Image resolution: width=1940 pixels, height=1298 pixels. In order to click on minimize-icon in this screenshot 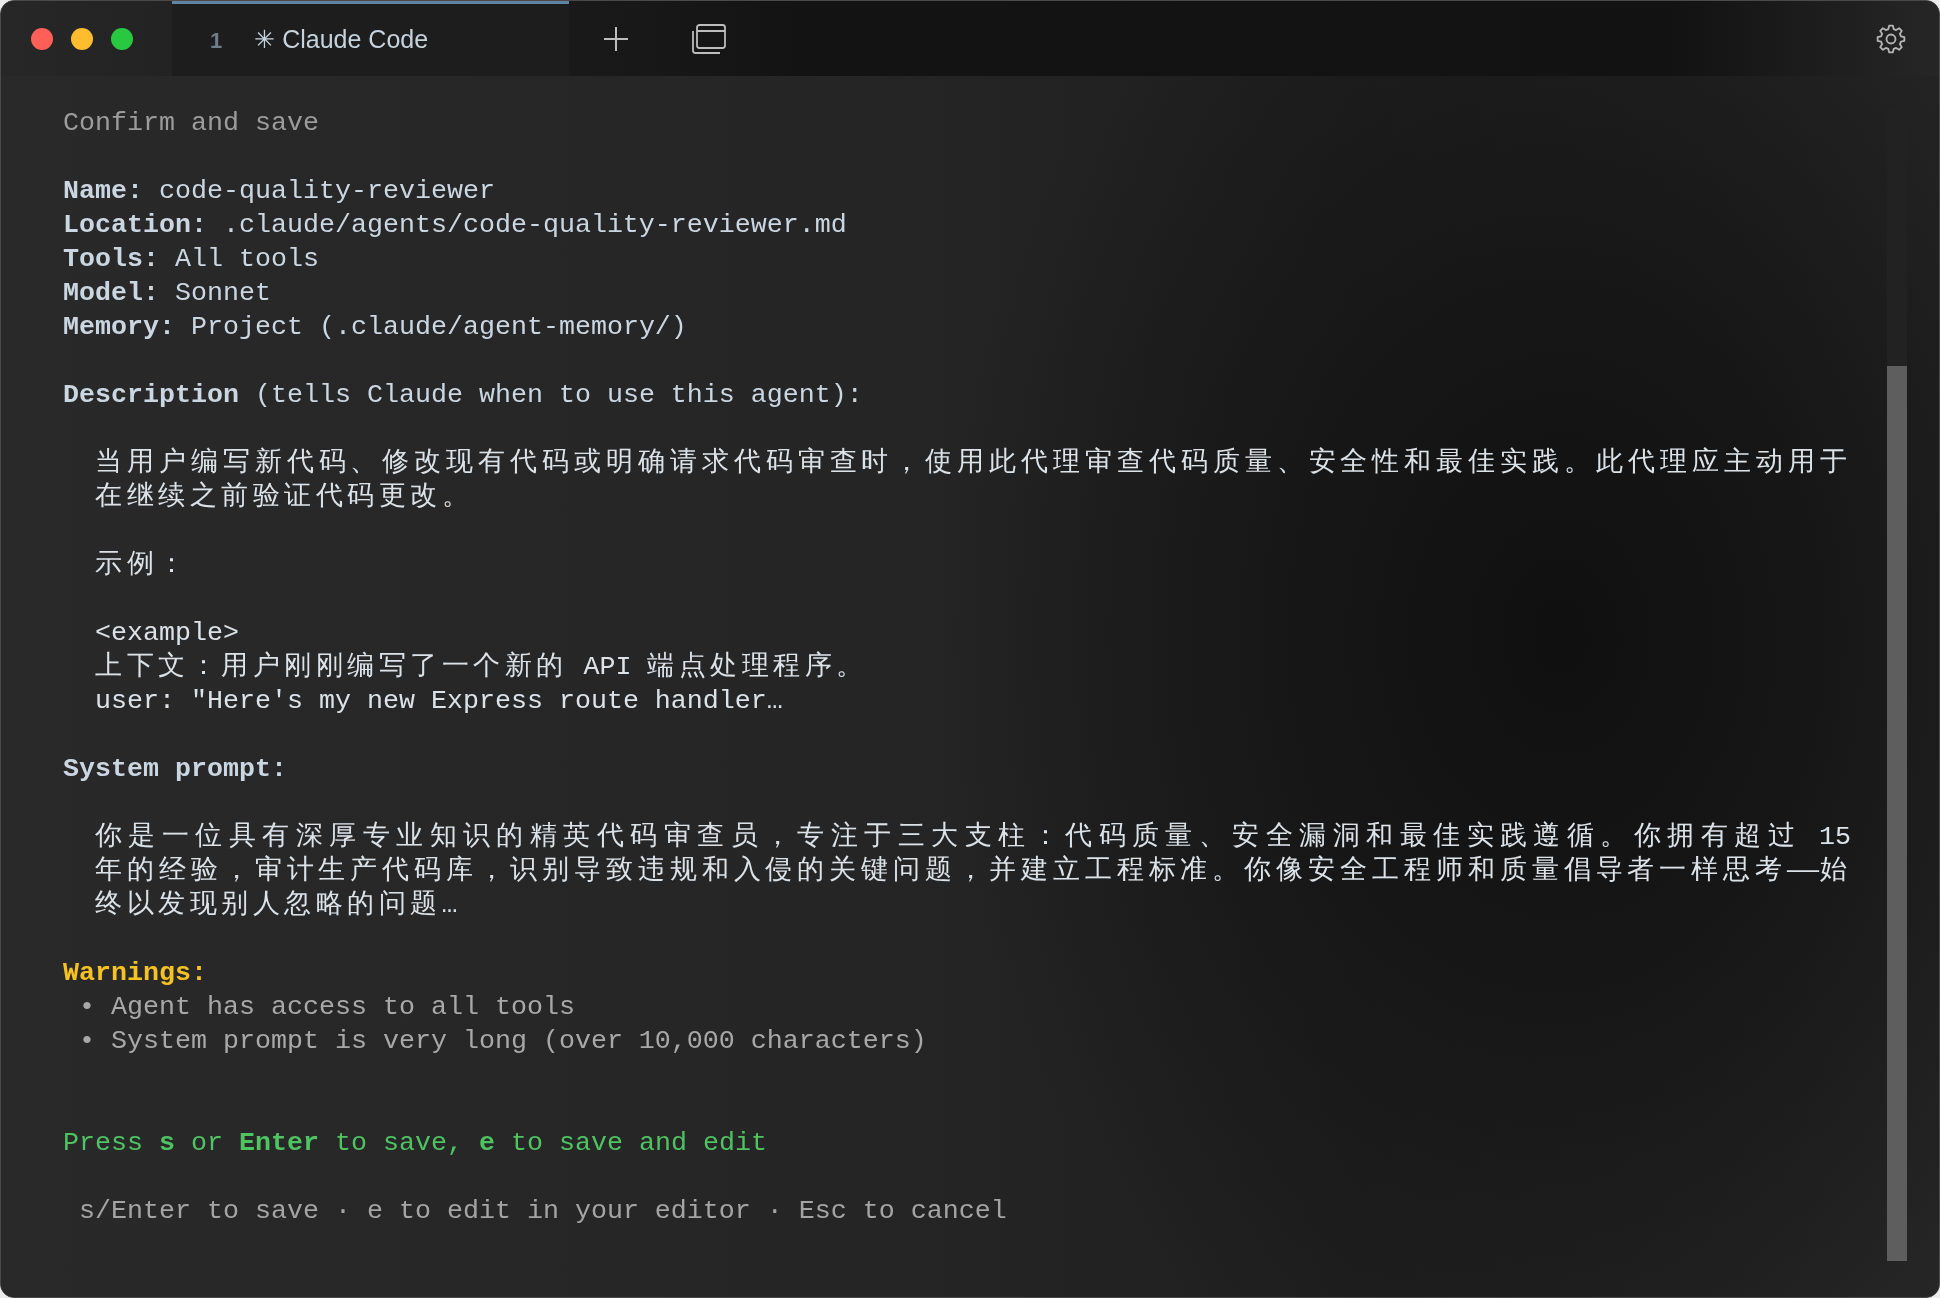, I will do `click(82, 38)`.